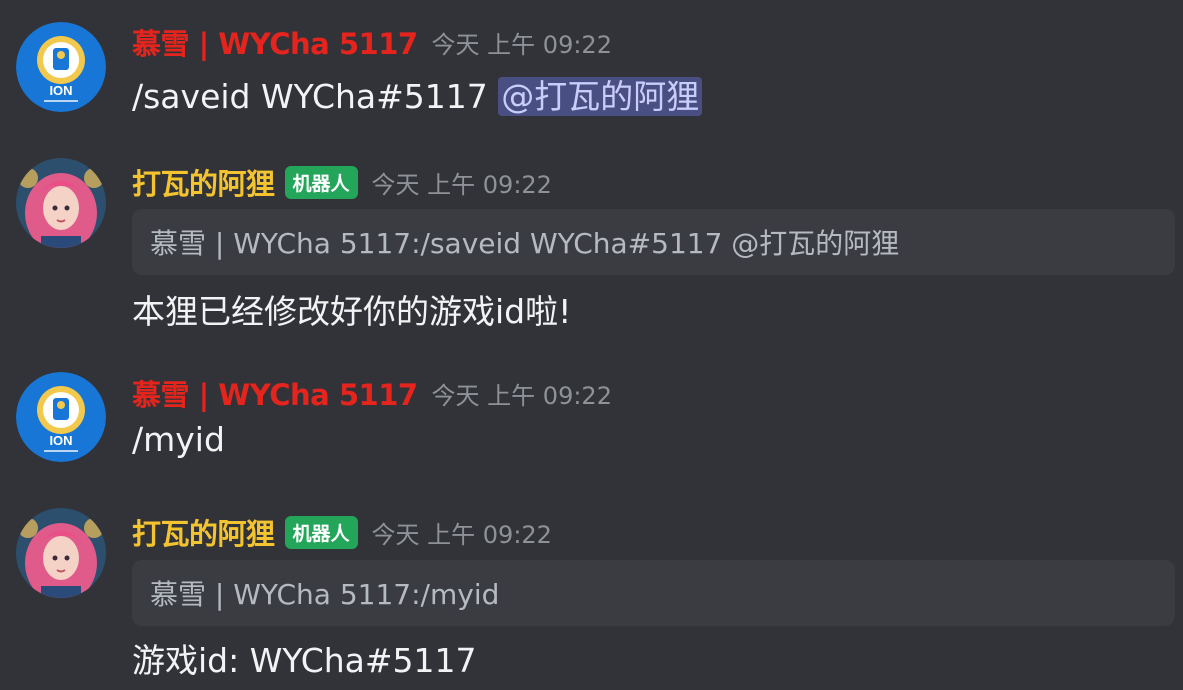 This screenshot has height=690, width=1183. I want to click on quote-text: 慕雪 | WYCha 5117:/myid, so click(325, 594).